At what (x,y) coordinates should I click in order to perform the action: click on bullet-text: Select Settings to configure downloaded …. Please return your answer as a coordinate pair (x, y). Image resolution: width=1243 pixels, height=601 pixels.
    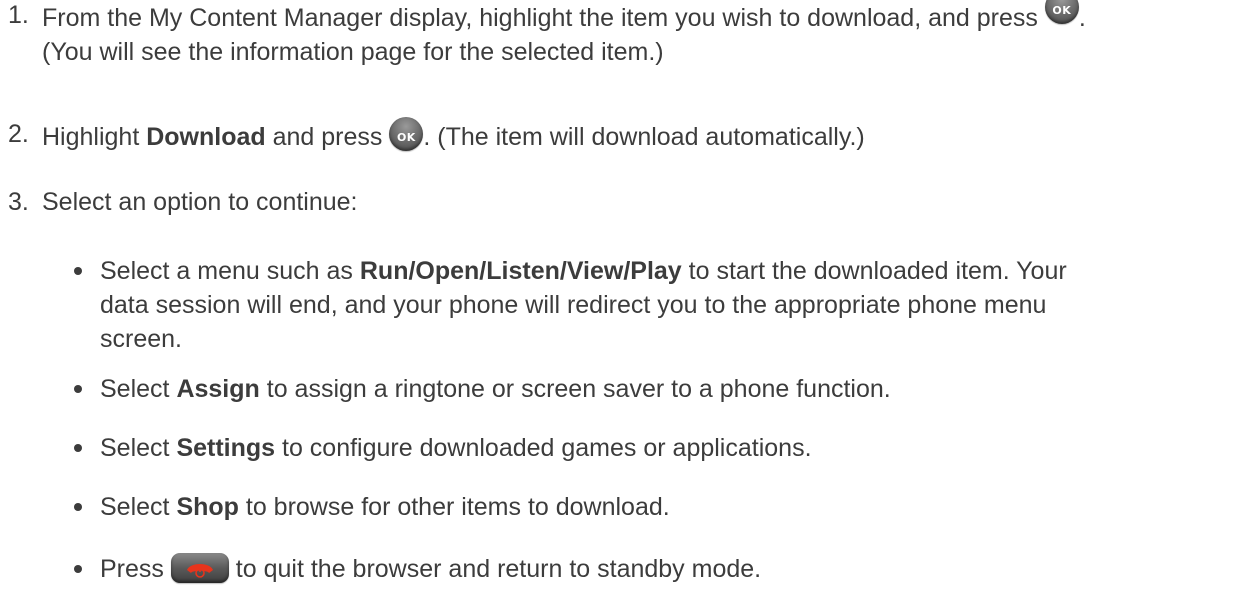
    Looking at the image, I should click on (456, 448).